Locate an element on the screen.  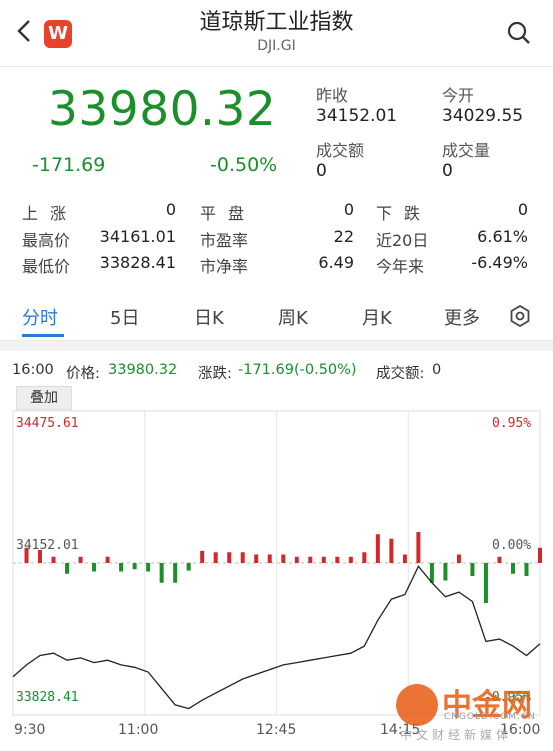
watermark-domain: CNGOLD.COM.CN is located at coordinates (490, 717).